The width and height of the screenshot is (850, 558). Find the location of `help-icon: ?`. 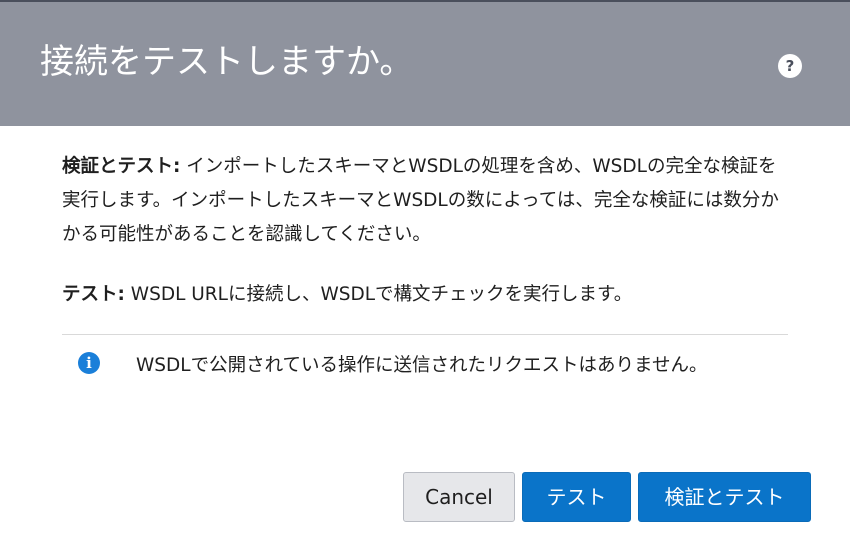

help-icon: ? is located at coordinates (790, 66).